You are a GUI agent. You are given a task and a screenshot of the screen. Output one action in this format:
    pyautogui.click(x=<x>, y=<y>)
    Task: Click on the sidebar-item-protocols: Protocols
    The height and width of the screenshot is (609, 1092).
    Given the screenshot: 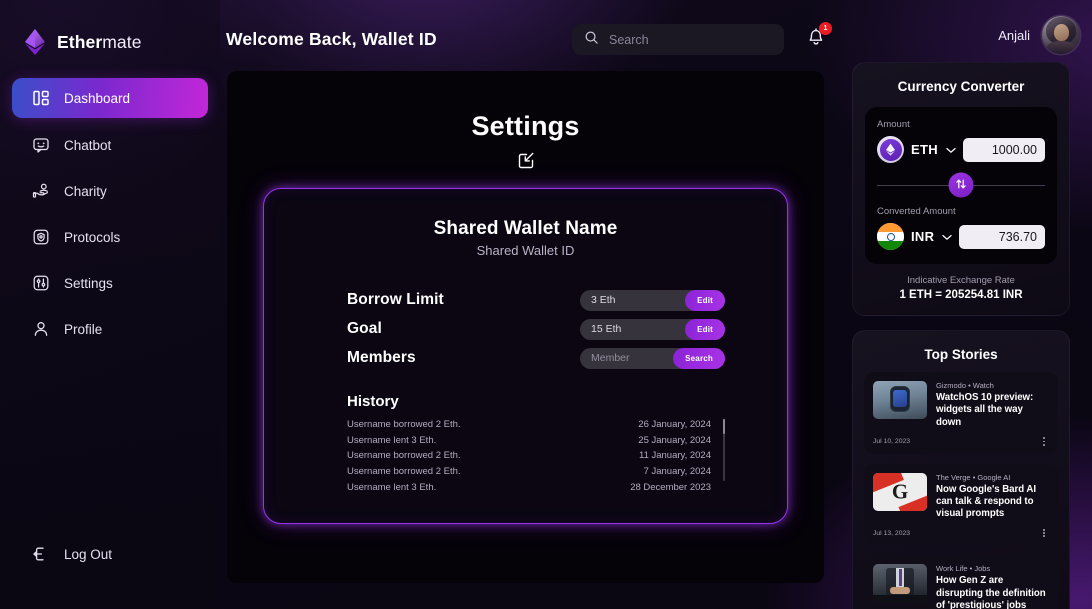 What is the action you would take?
    pyautogui.click(x=110, y=237)
    